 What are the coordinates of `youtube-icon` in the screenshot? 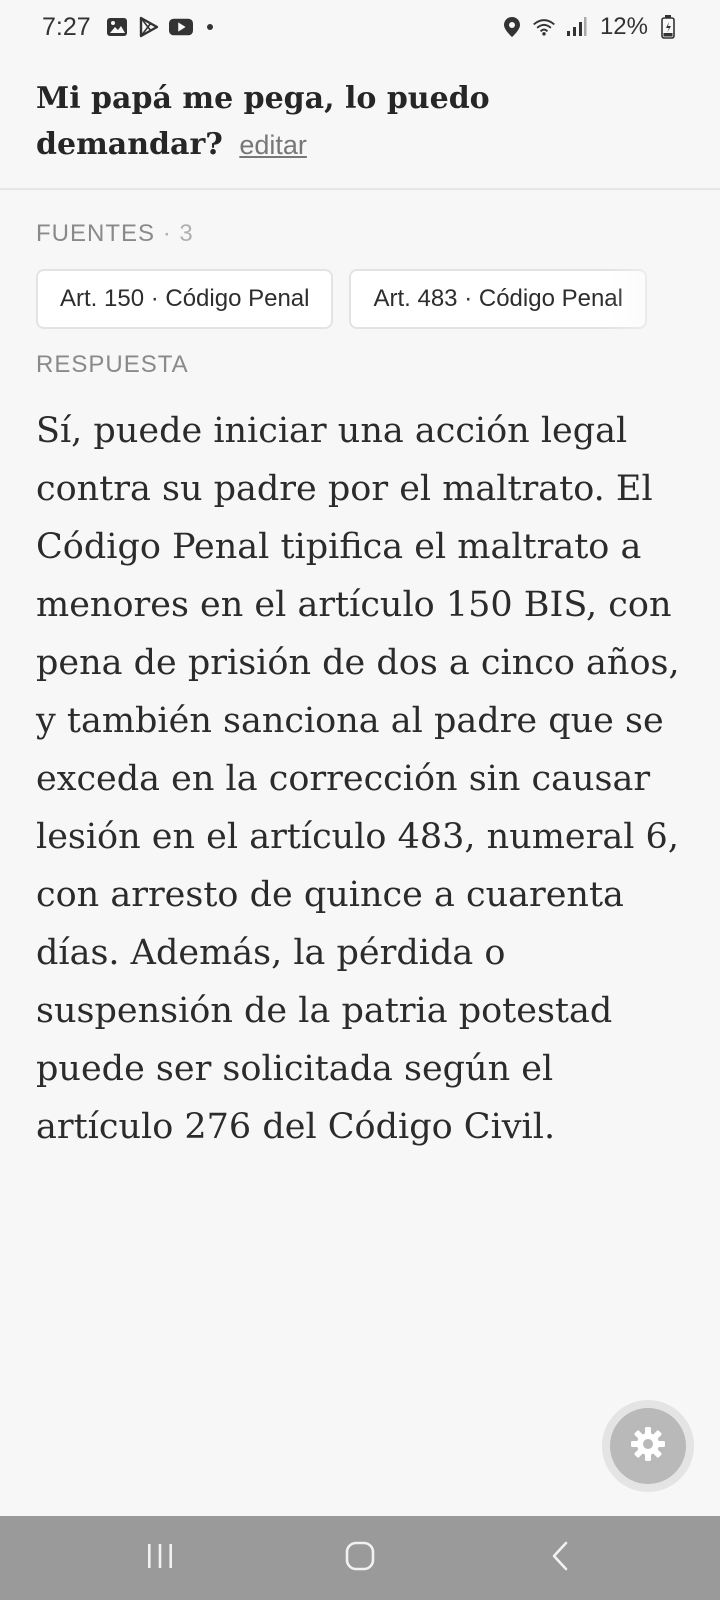 It's located at (180, 27).